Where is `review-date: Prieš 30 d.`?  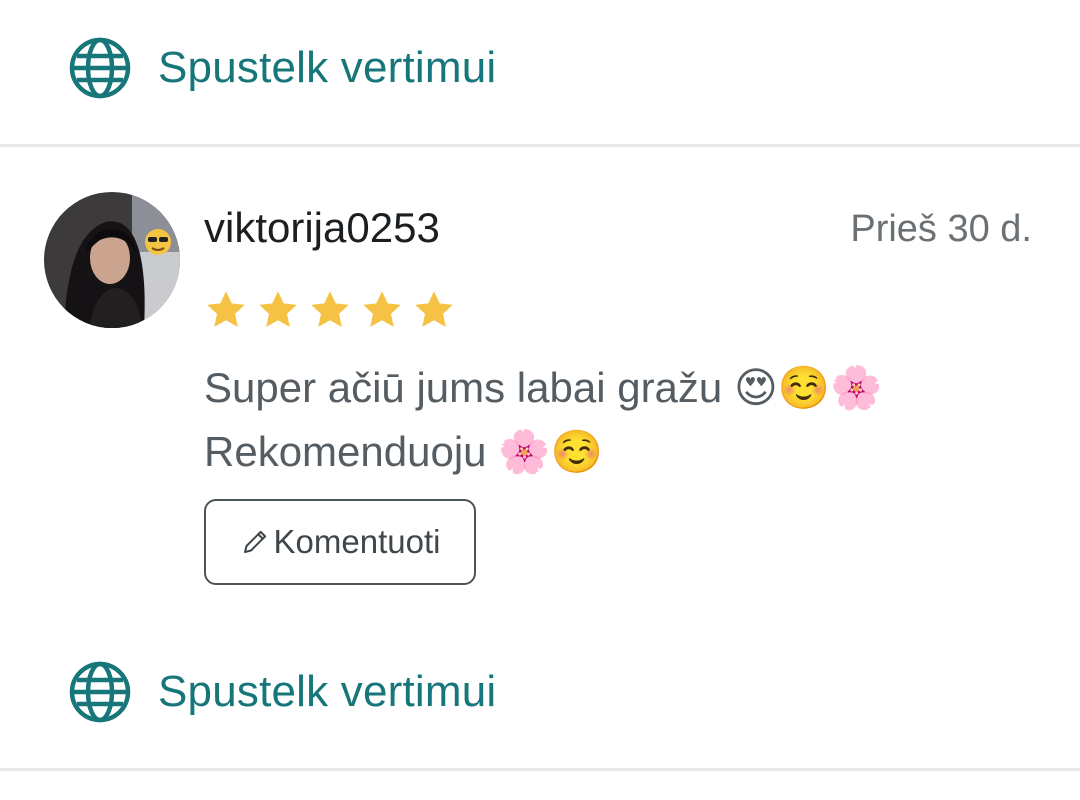 review-date: Prieš 30 d. is located at coordinates (941, 229).